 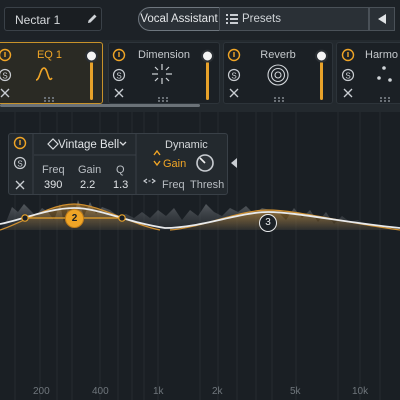 I want to click on freq-label: 1k, so click(x=158, y=391).